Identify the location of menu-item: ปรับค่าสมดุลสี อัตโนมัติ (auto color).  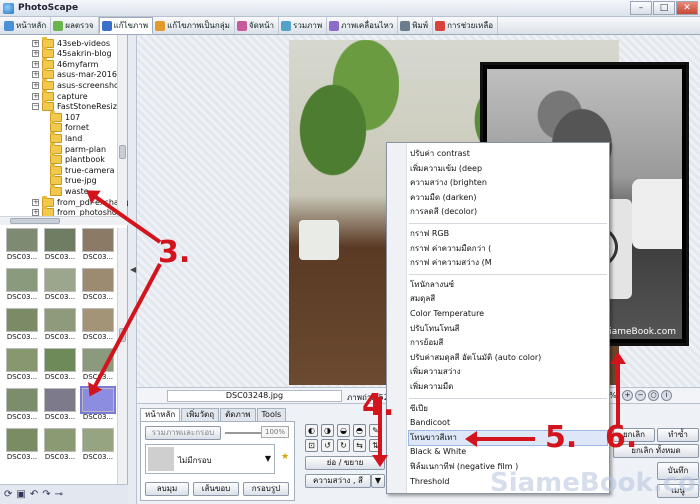
(508, 358).